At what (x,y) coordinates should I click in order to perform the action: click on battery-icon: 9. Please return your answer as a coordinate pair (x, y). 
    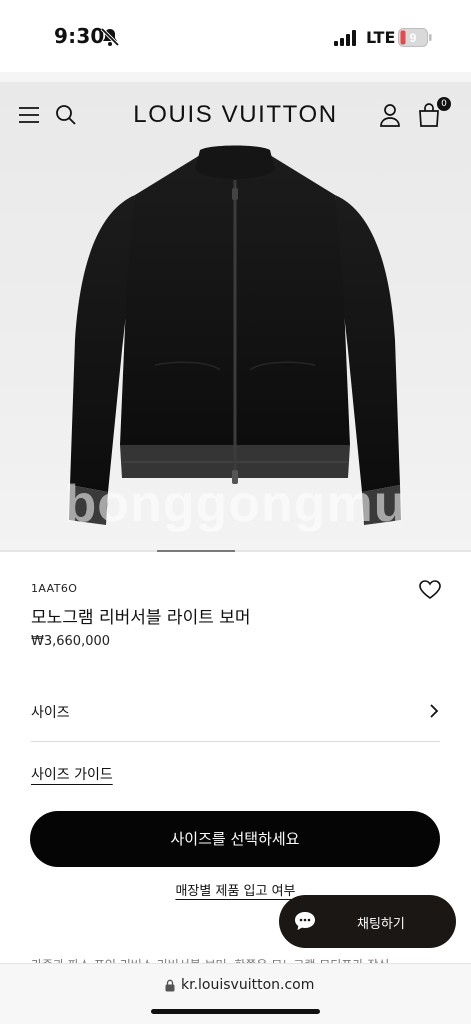
    Looking at the image, I should click on (415, 37).